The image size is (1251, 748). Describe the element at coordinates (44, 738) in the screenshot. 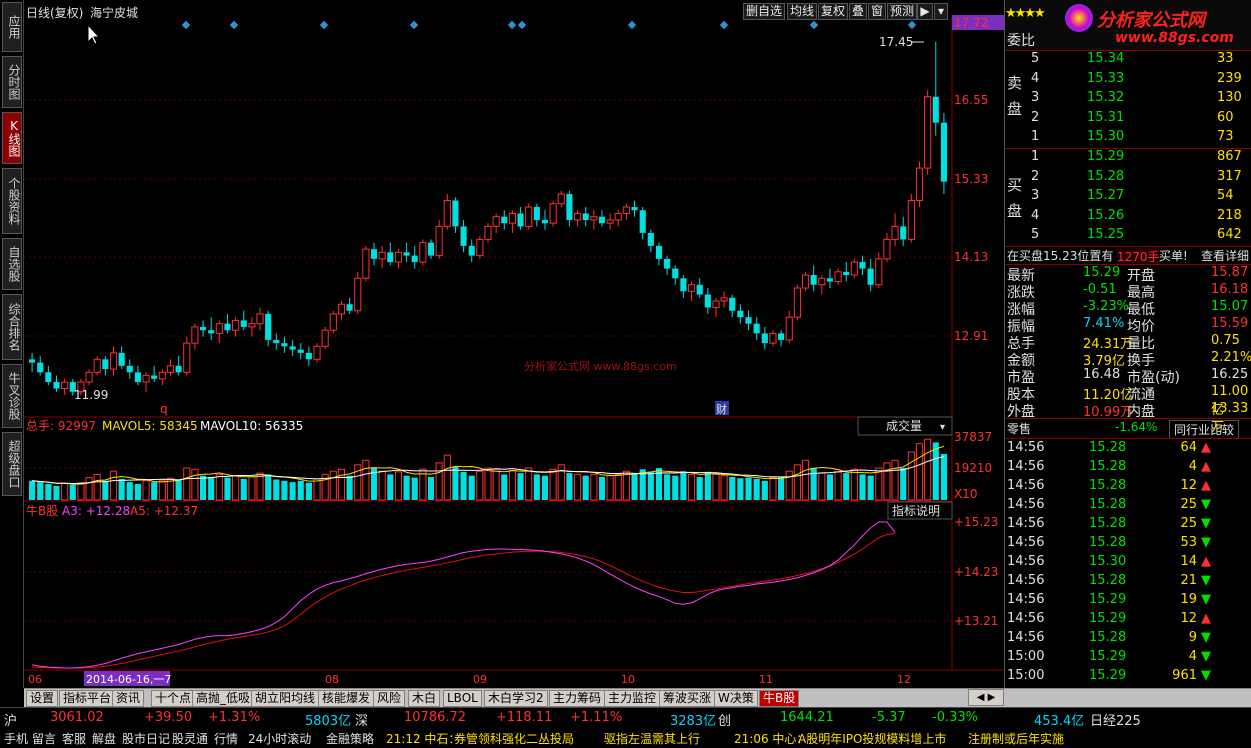

I see `news-item: 留言` at that location.